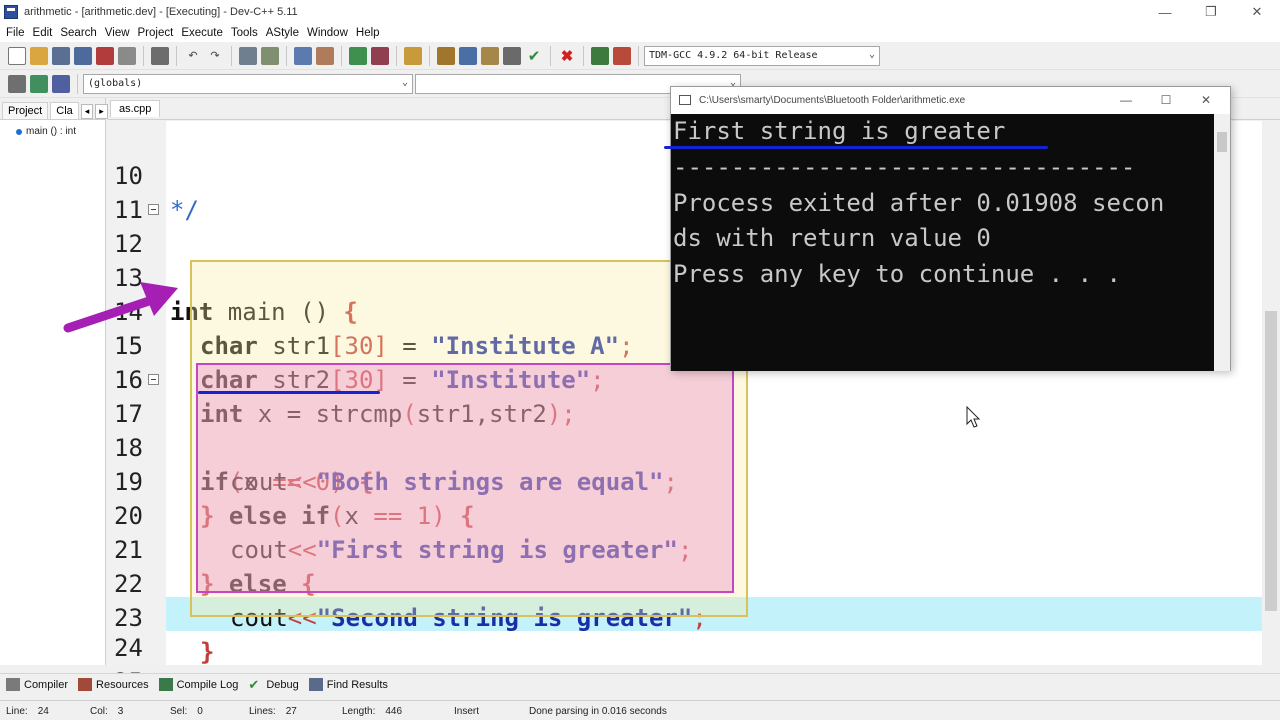  I want to click on status-length: Length: 446, so click(372, 711).